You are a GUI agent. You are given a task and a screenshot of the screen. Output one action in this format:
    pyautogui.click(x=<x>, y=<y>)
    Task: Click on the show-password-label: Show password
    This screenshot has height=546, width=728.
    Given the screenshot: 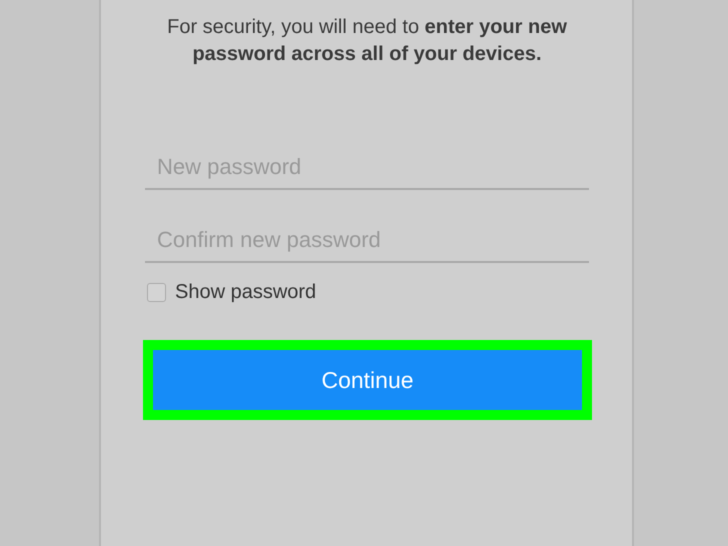 What is the action you would take?
    pyautogui.click(x=245, y=292)
    